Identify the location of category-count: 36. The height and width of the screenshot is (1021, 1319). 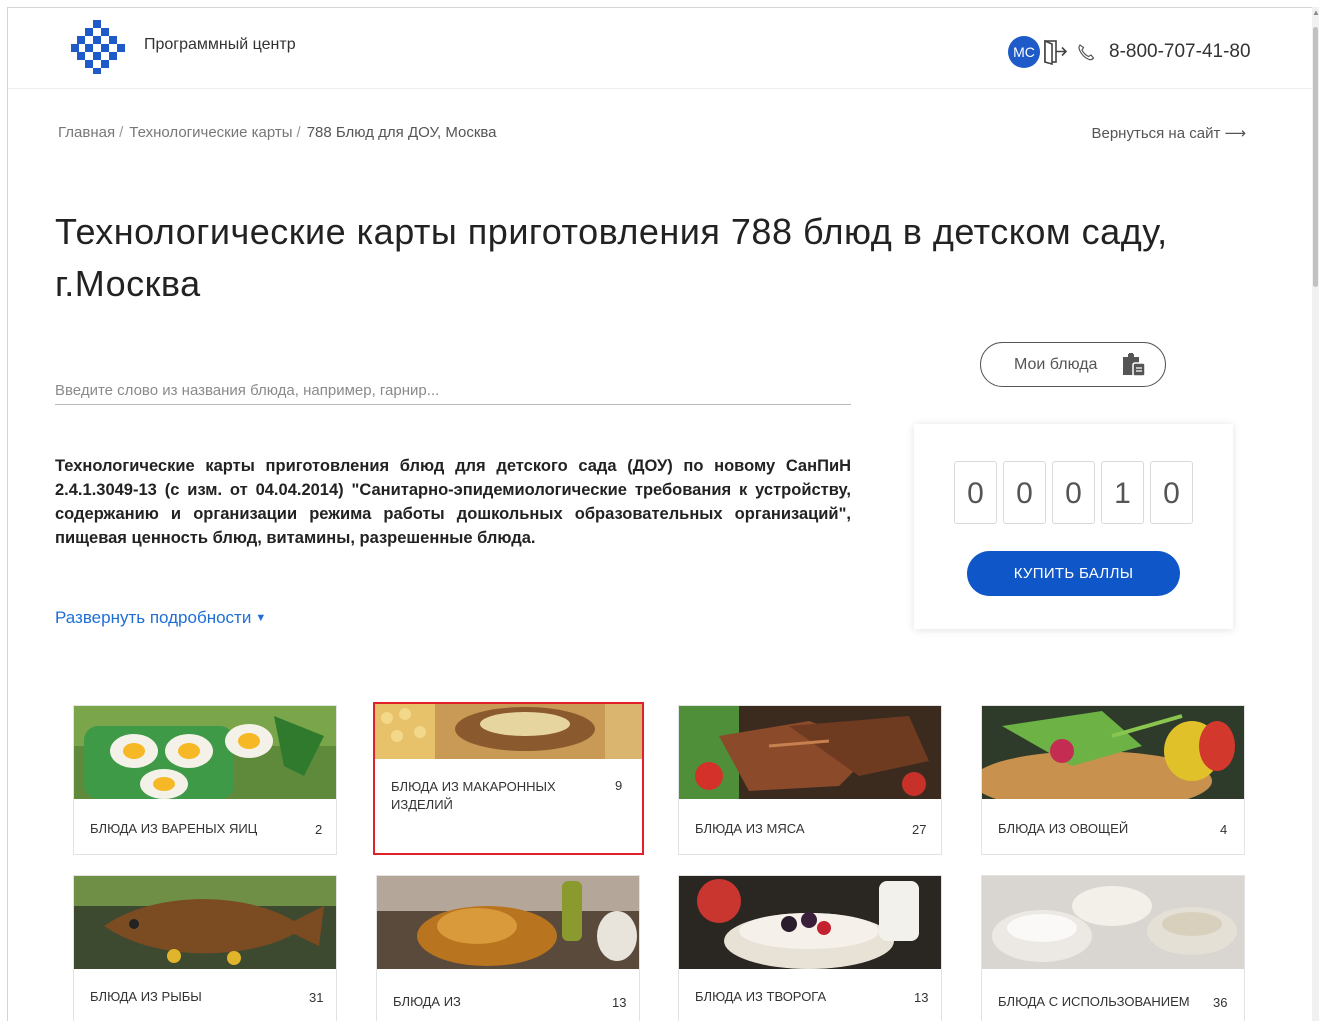
(1220, 1002).